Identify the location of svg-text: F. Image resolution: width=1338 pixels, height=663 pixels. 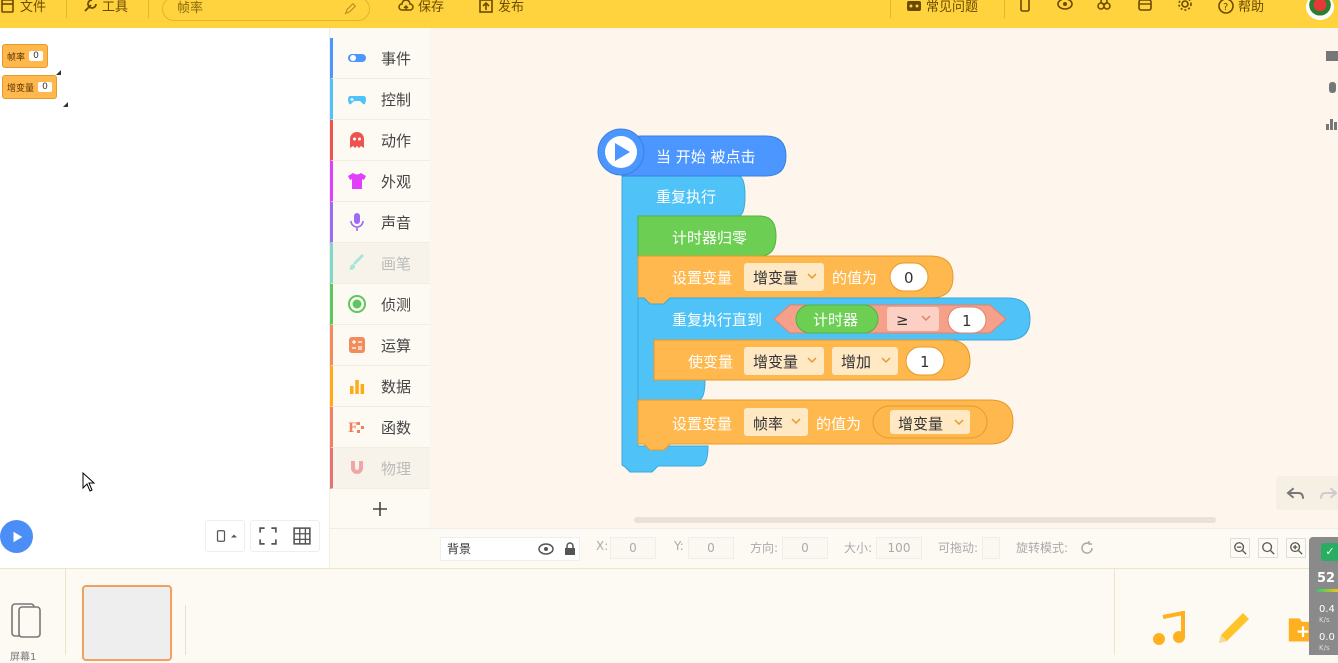
(353, 428).